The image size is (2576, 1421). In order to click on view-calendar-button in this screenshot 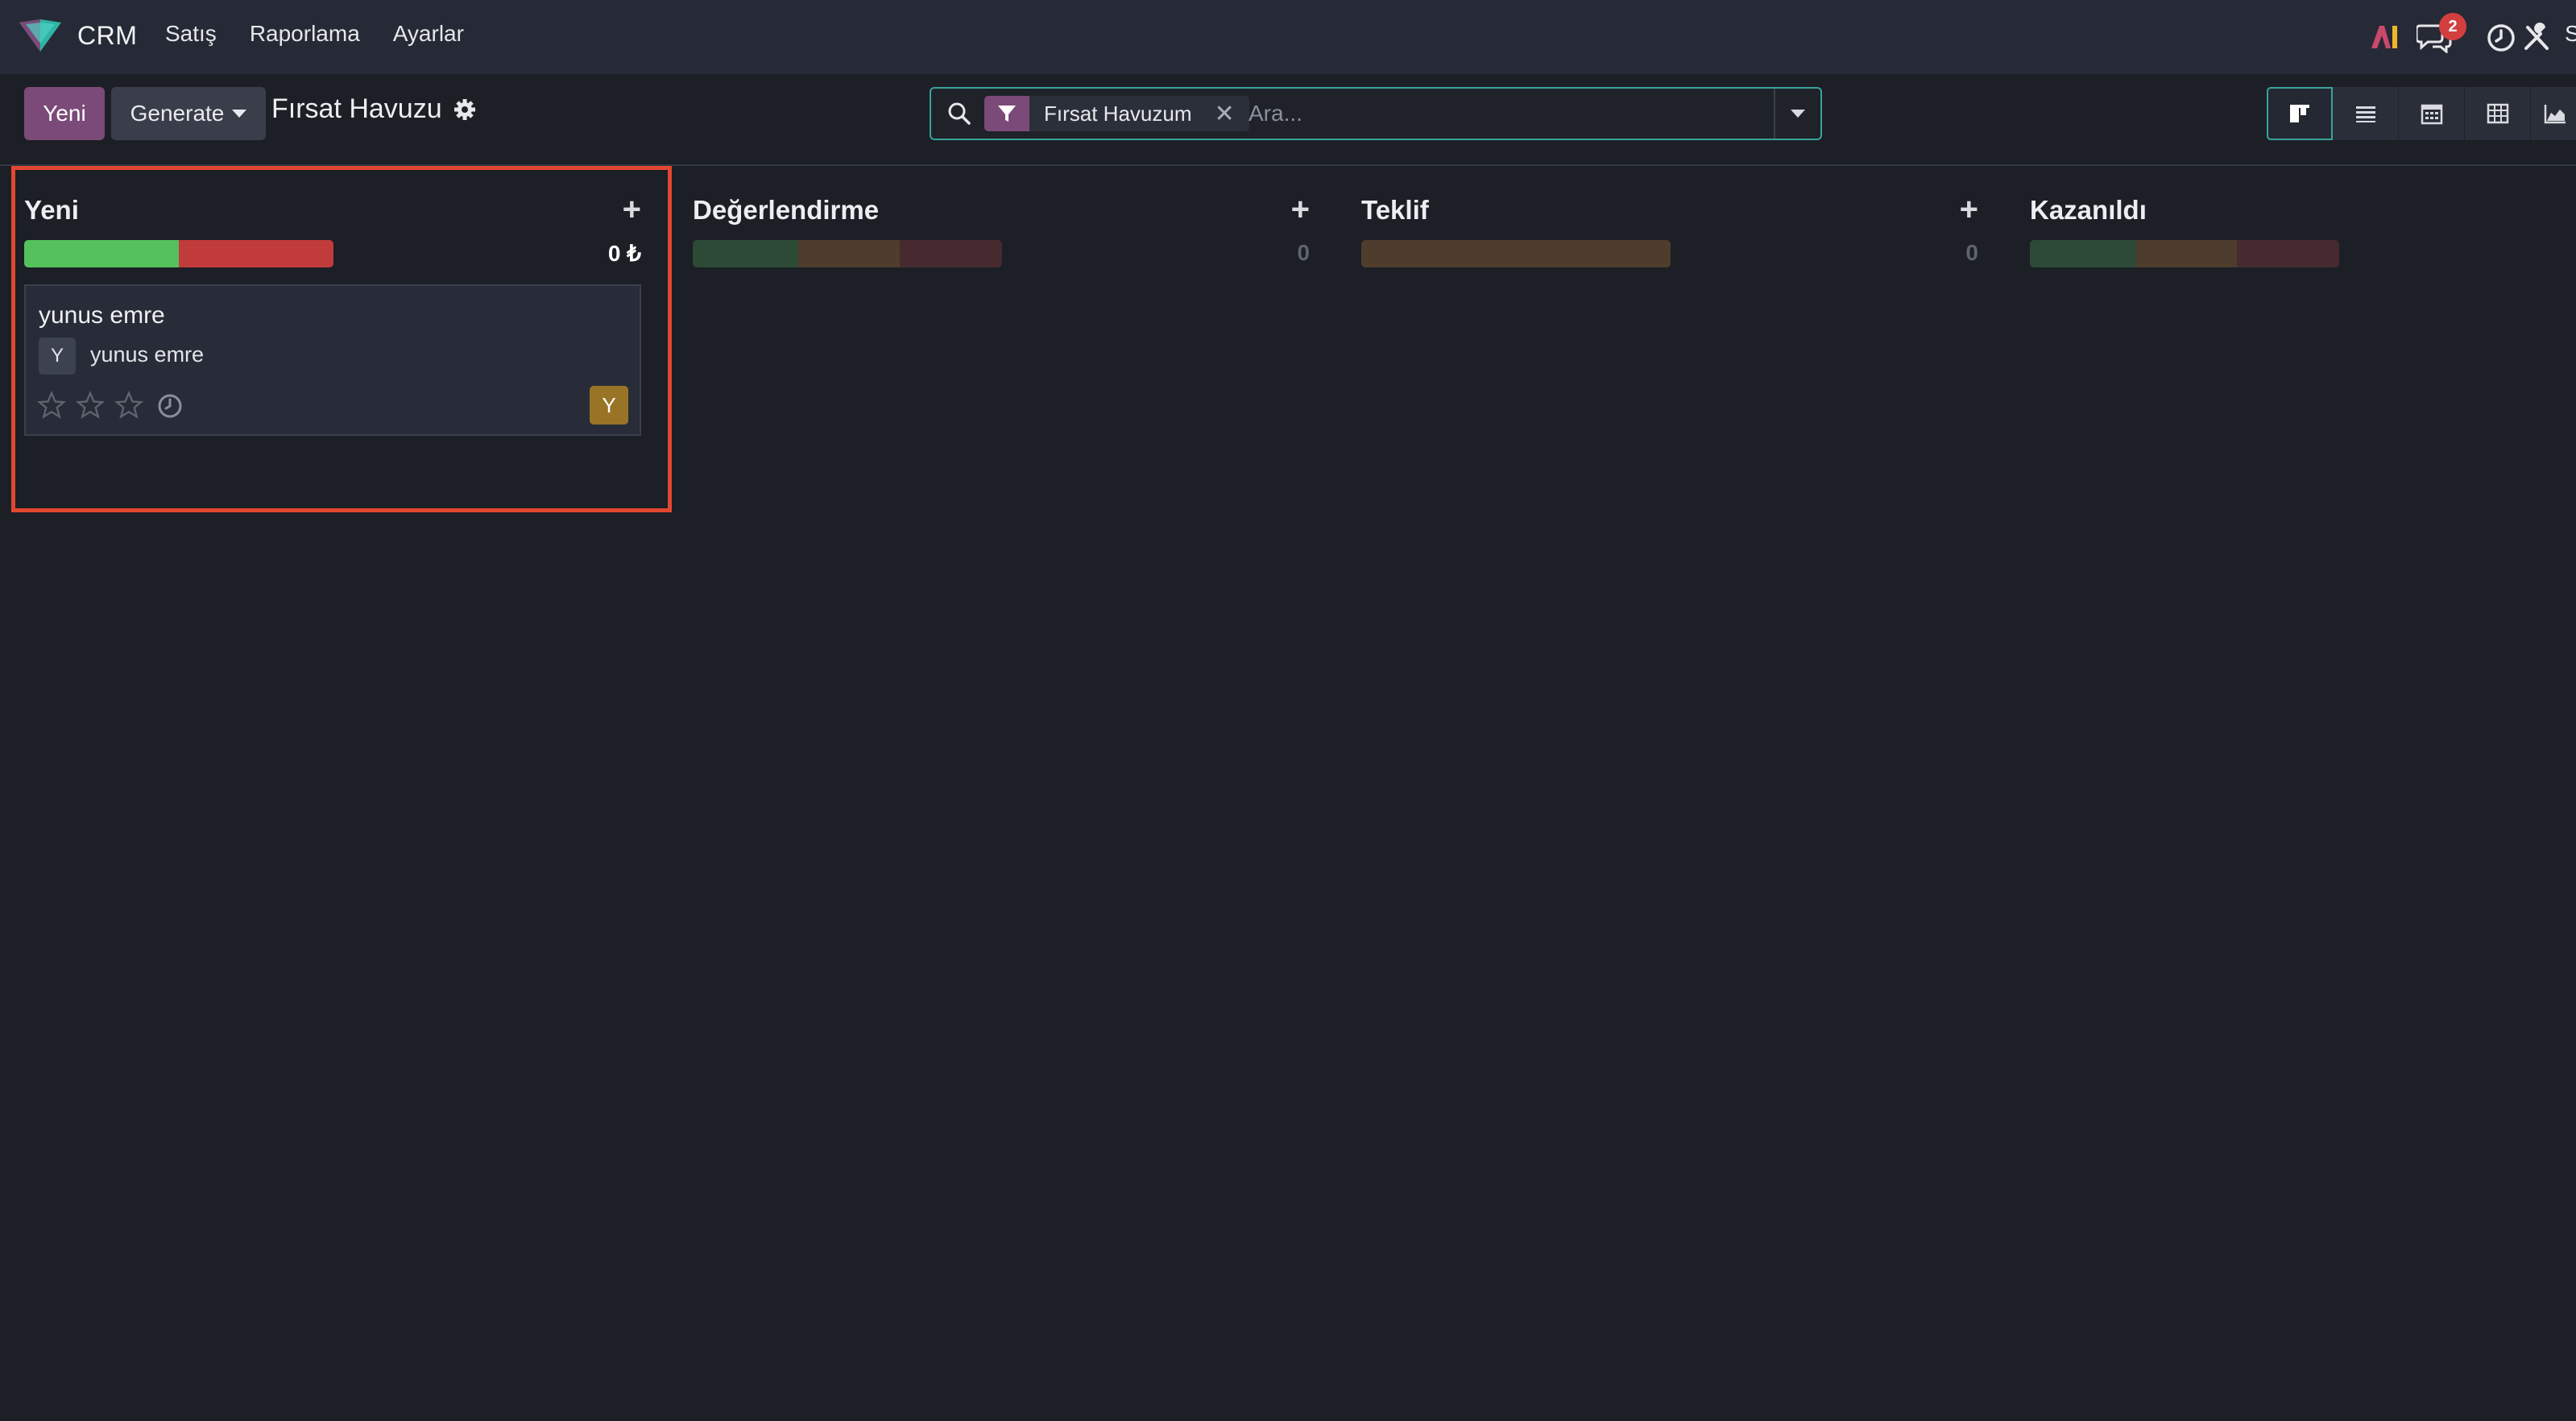, I will do `click(2432, 114)`.